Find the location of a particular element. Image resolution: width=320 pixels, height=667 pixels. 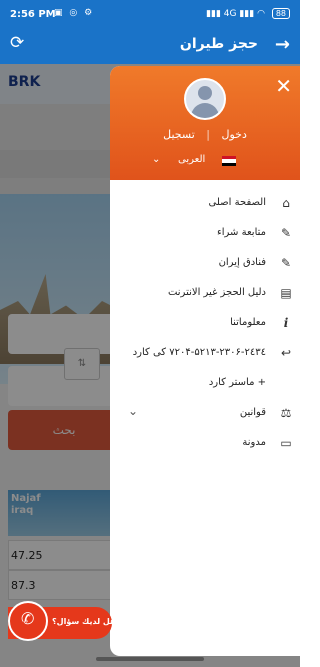

reply-icon: ↩ is located at coordinates (286, 353).